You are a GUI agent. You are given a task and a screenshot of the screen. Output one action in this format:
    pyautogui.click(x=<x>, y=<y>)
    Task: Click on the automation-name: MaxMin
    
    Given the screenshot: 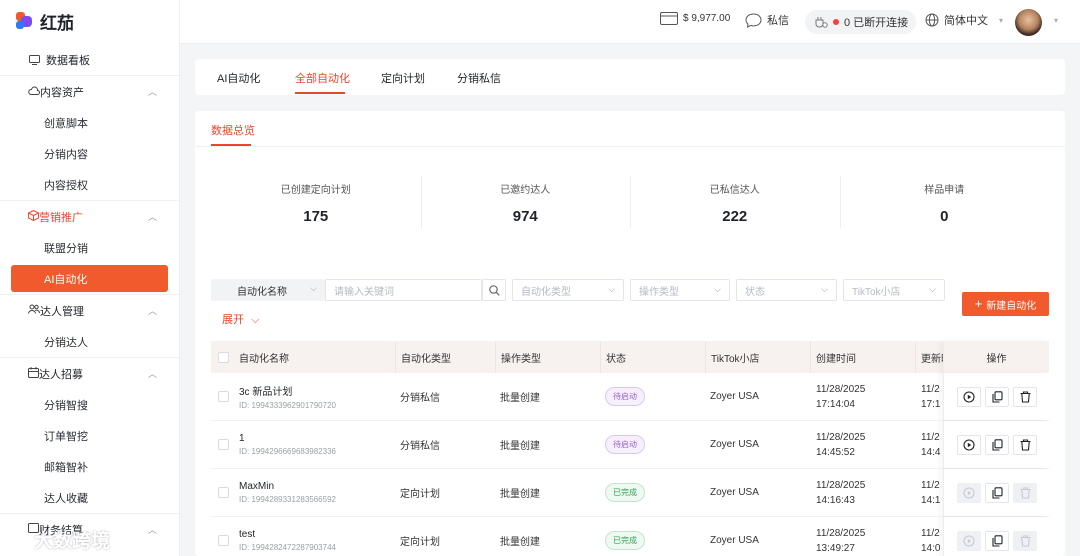 What is the action you would take?
    pyautogui.click(x=287, y=486)
    